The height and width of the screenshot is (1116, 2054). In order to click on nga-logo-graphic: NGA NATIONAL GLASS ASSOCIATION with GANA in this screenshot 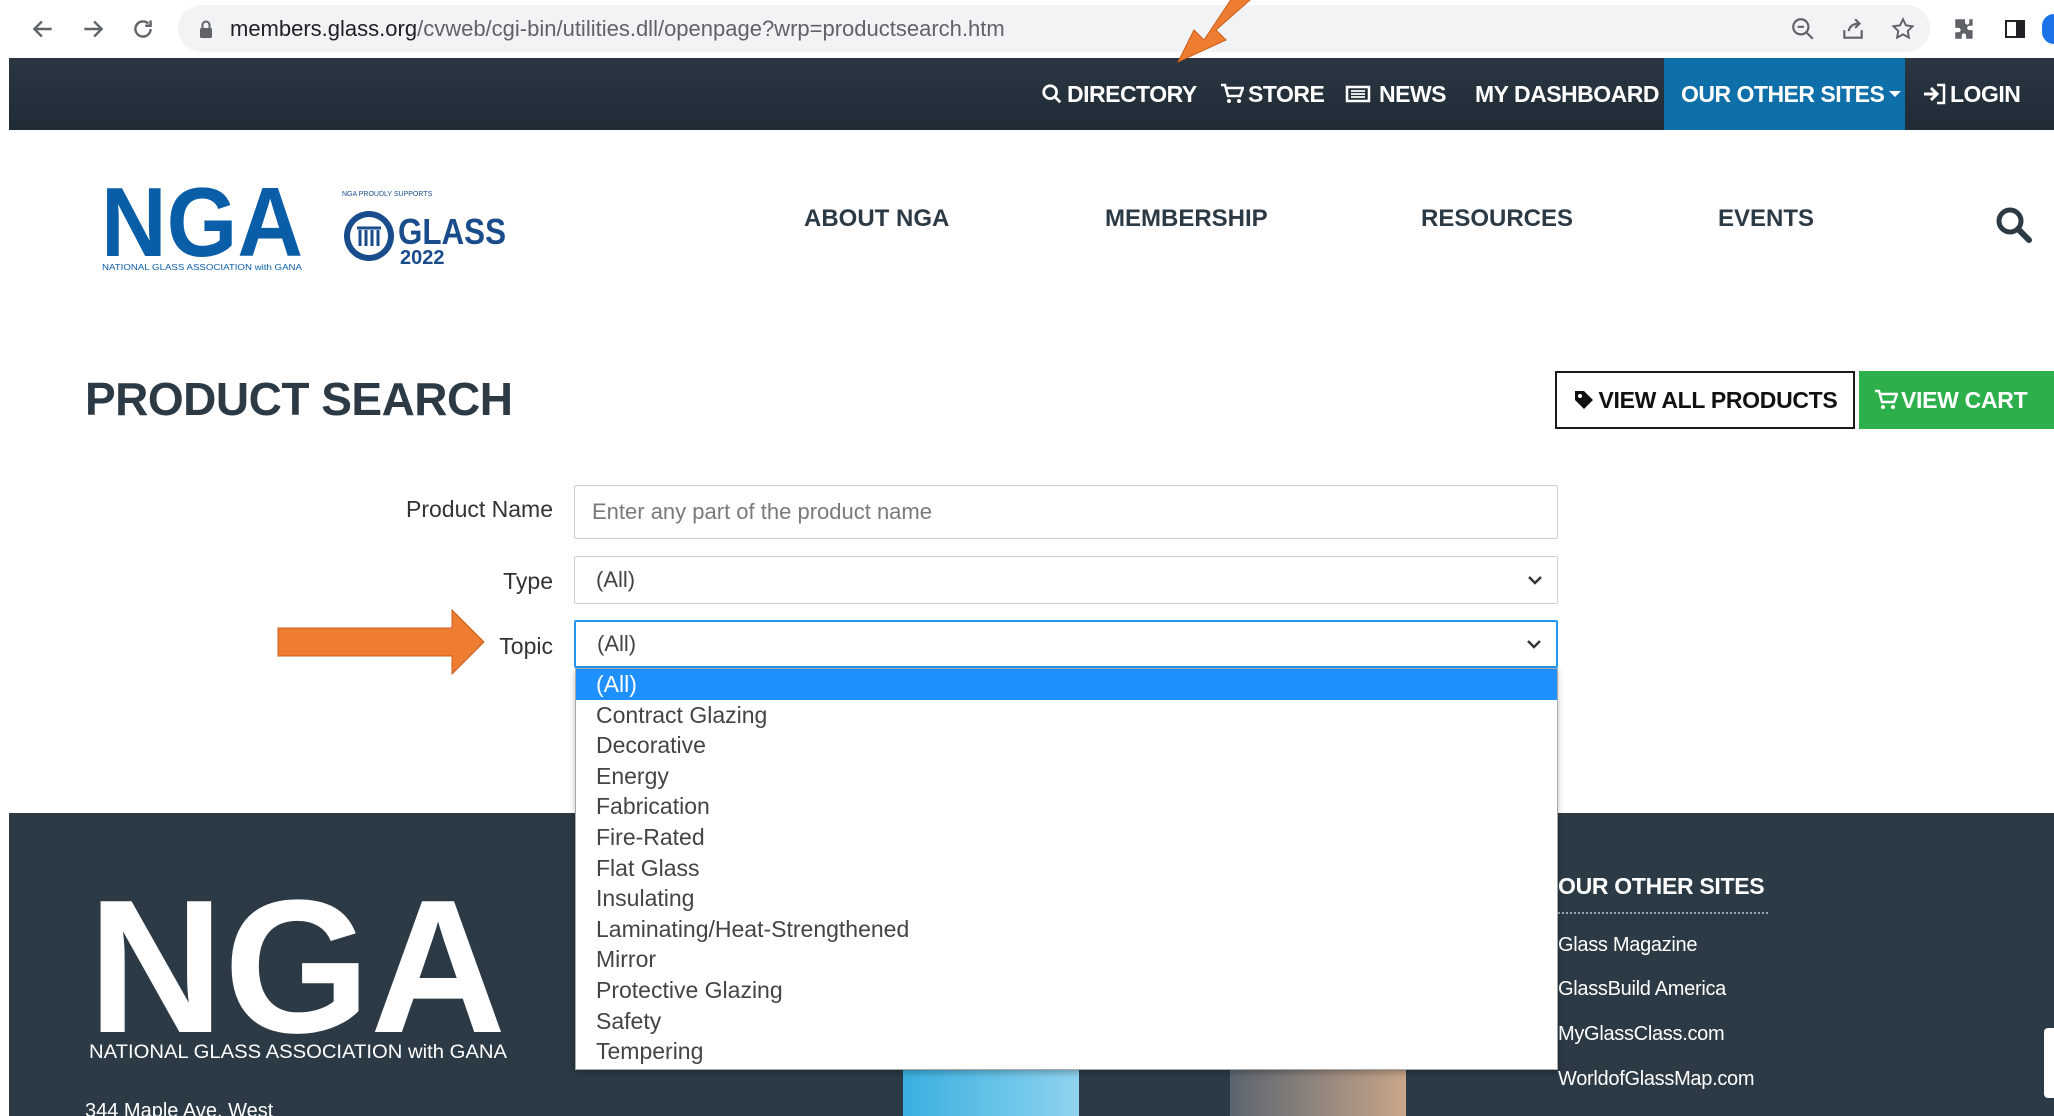, I will do `click(202, 222)`.